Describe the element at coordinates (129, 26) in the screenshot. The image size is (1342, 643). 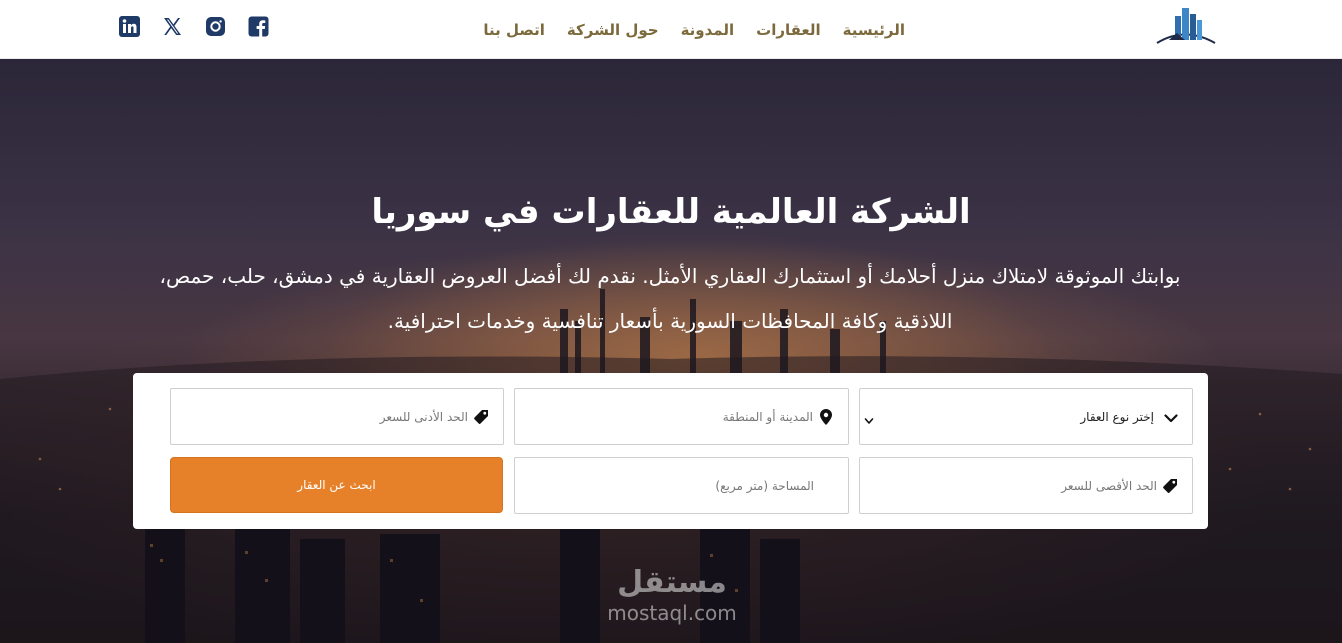
I see `linkedin-icon` at that location.